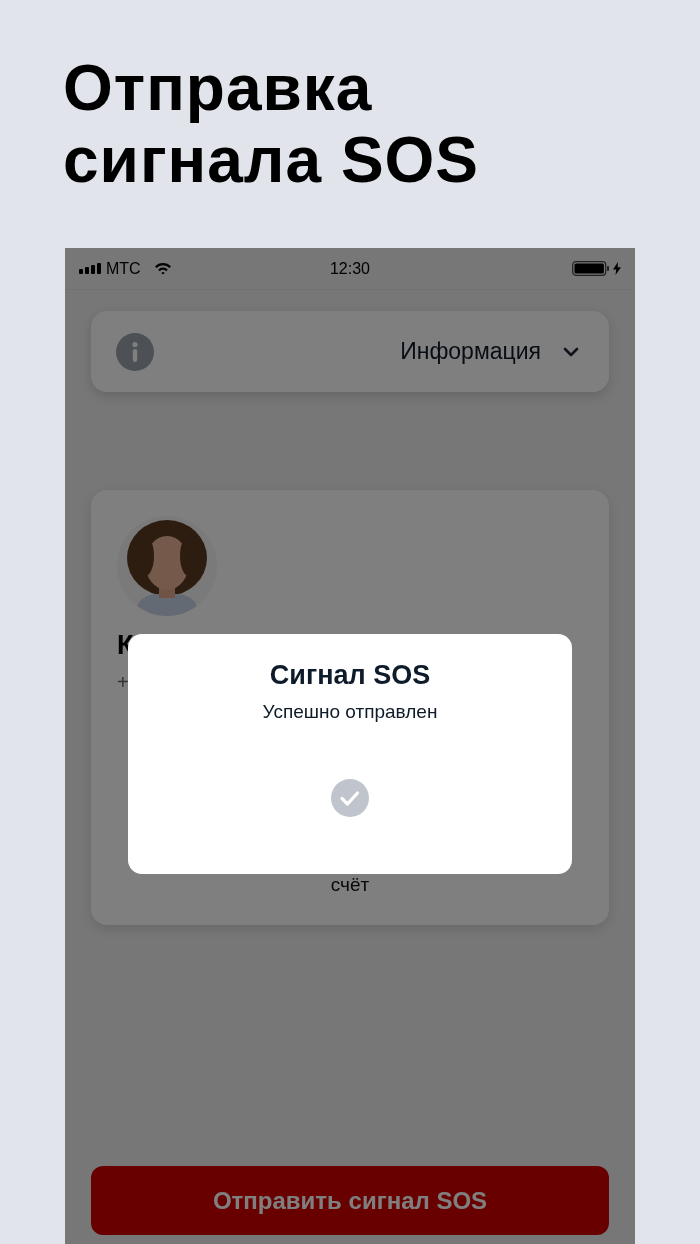  What do you see at coordinates (350, 675) in the screenshot?
I see `dialog-title: Сигнал SOS` at bounding box center [350, 675].